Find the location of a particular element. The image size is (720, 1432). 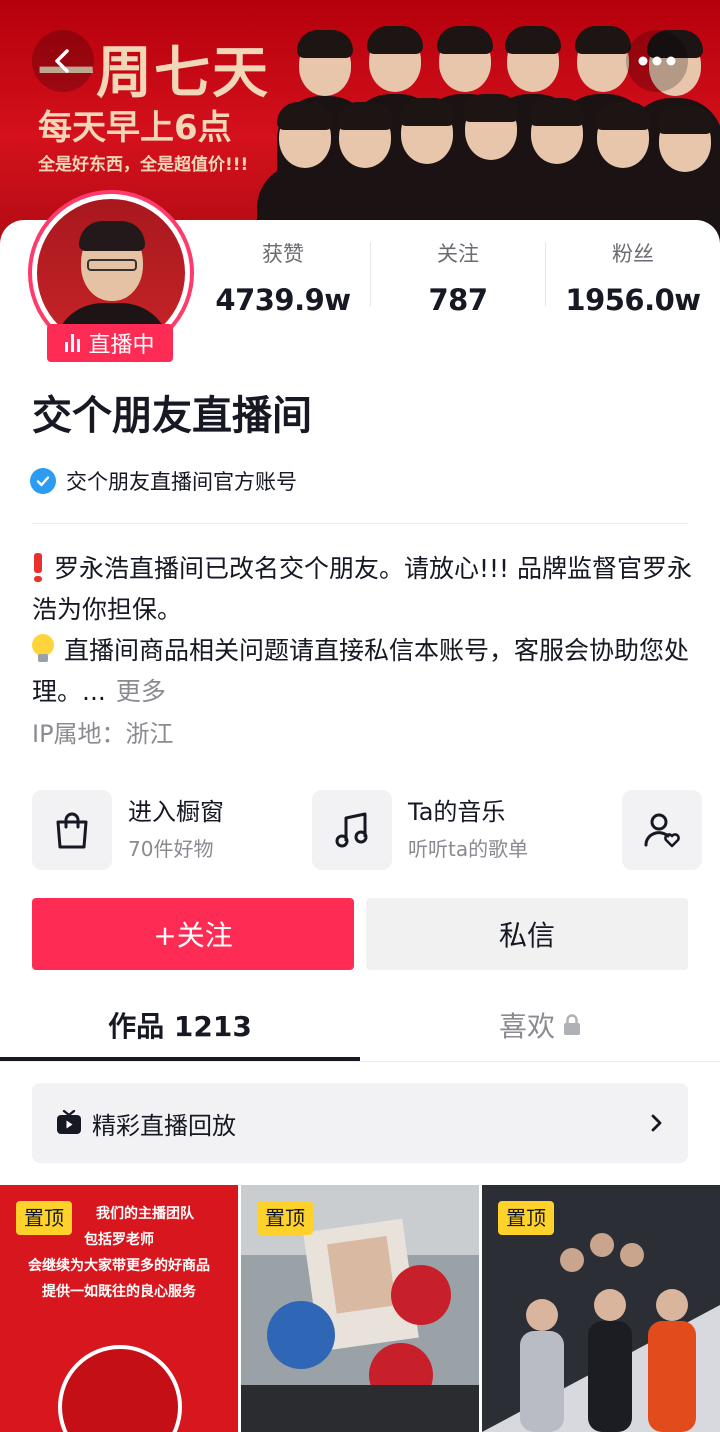

stat-value: 4739.9w is located at coordinates (283, 300).